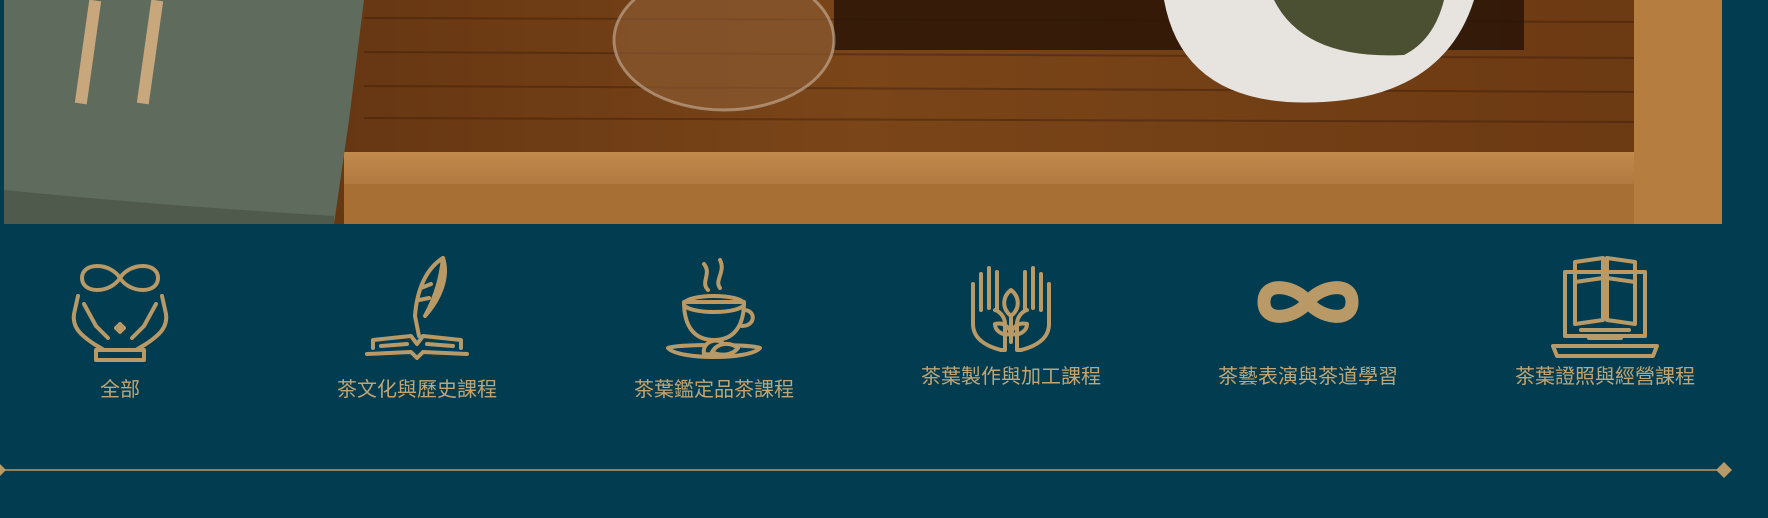  Describe the element at coordinates (714, 310) in the screenshot. I see `tea-cup-icon` at that location.